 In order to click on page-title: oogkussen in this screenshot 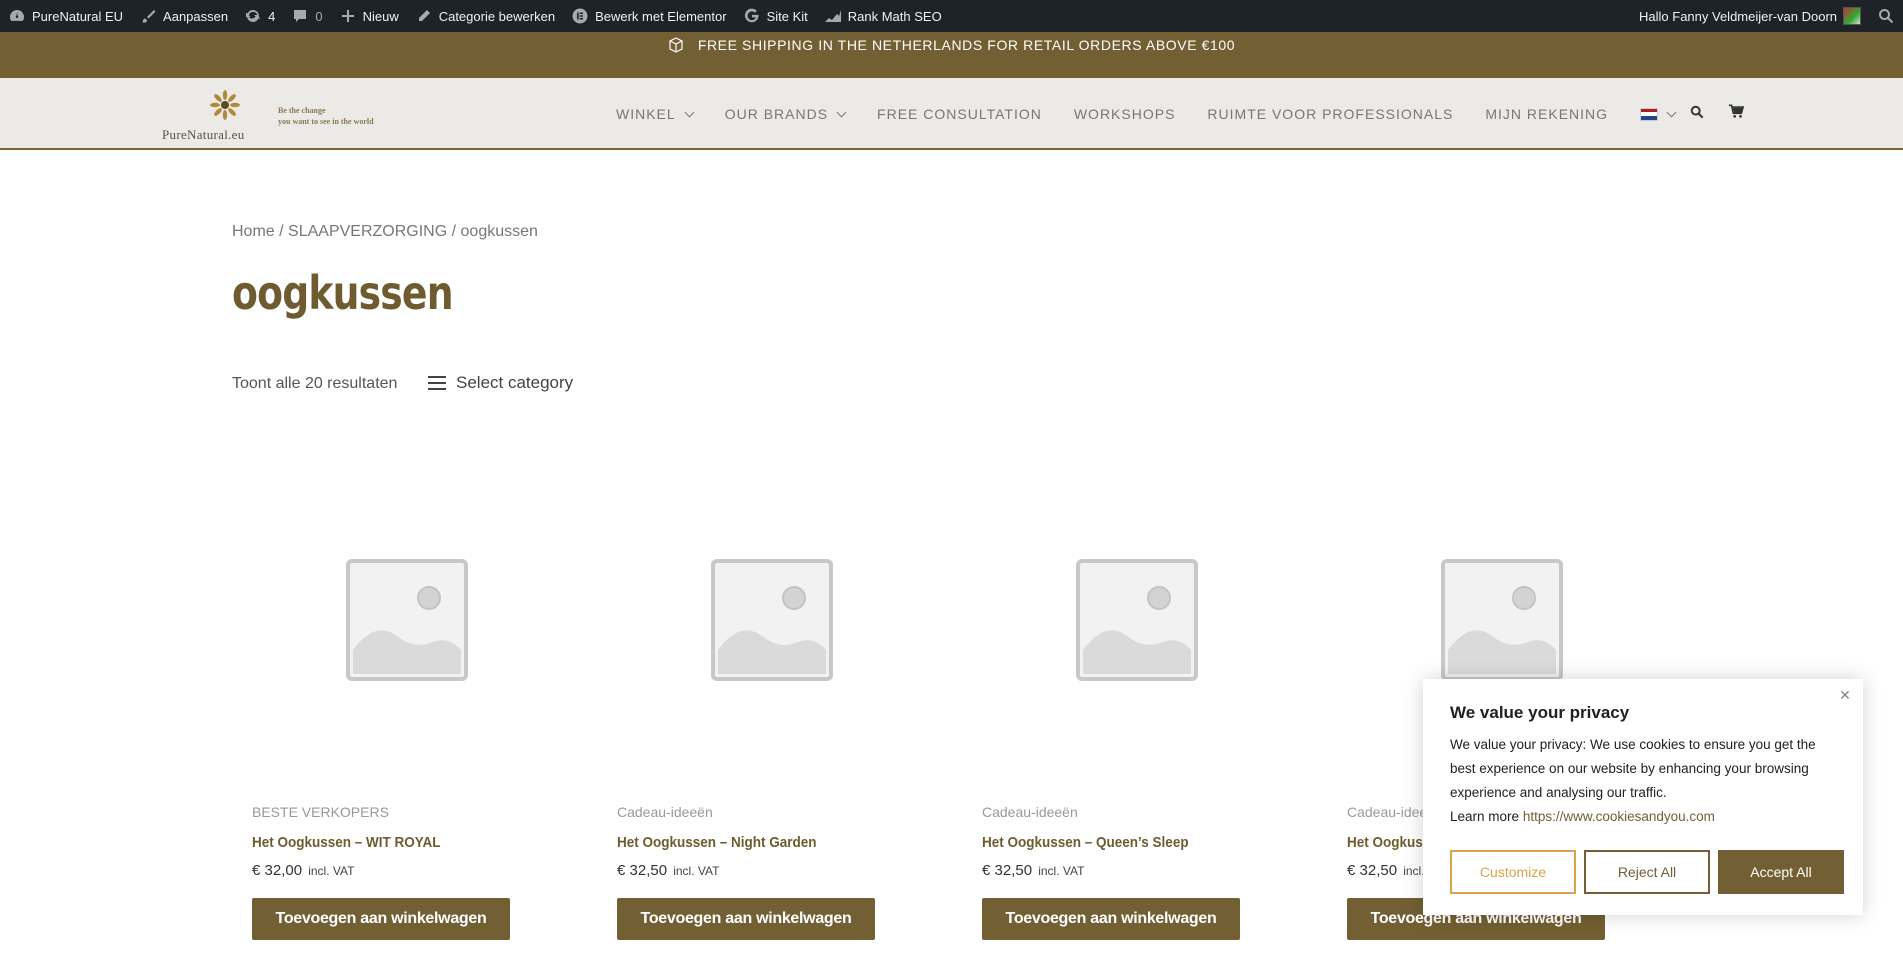, I will do `click(343, 293)`.